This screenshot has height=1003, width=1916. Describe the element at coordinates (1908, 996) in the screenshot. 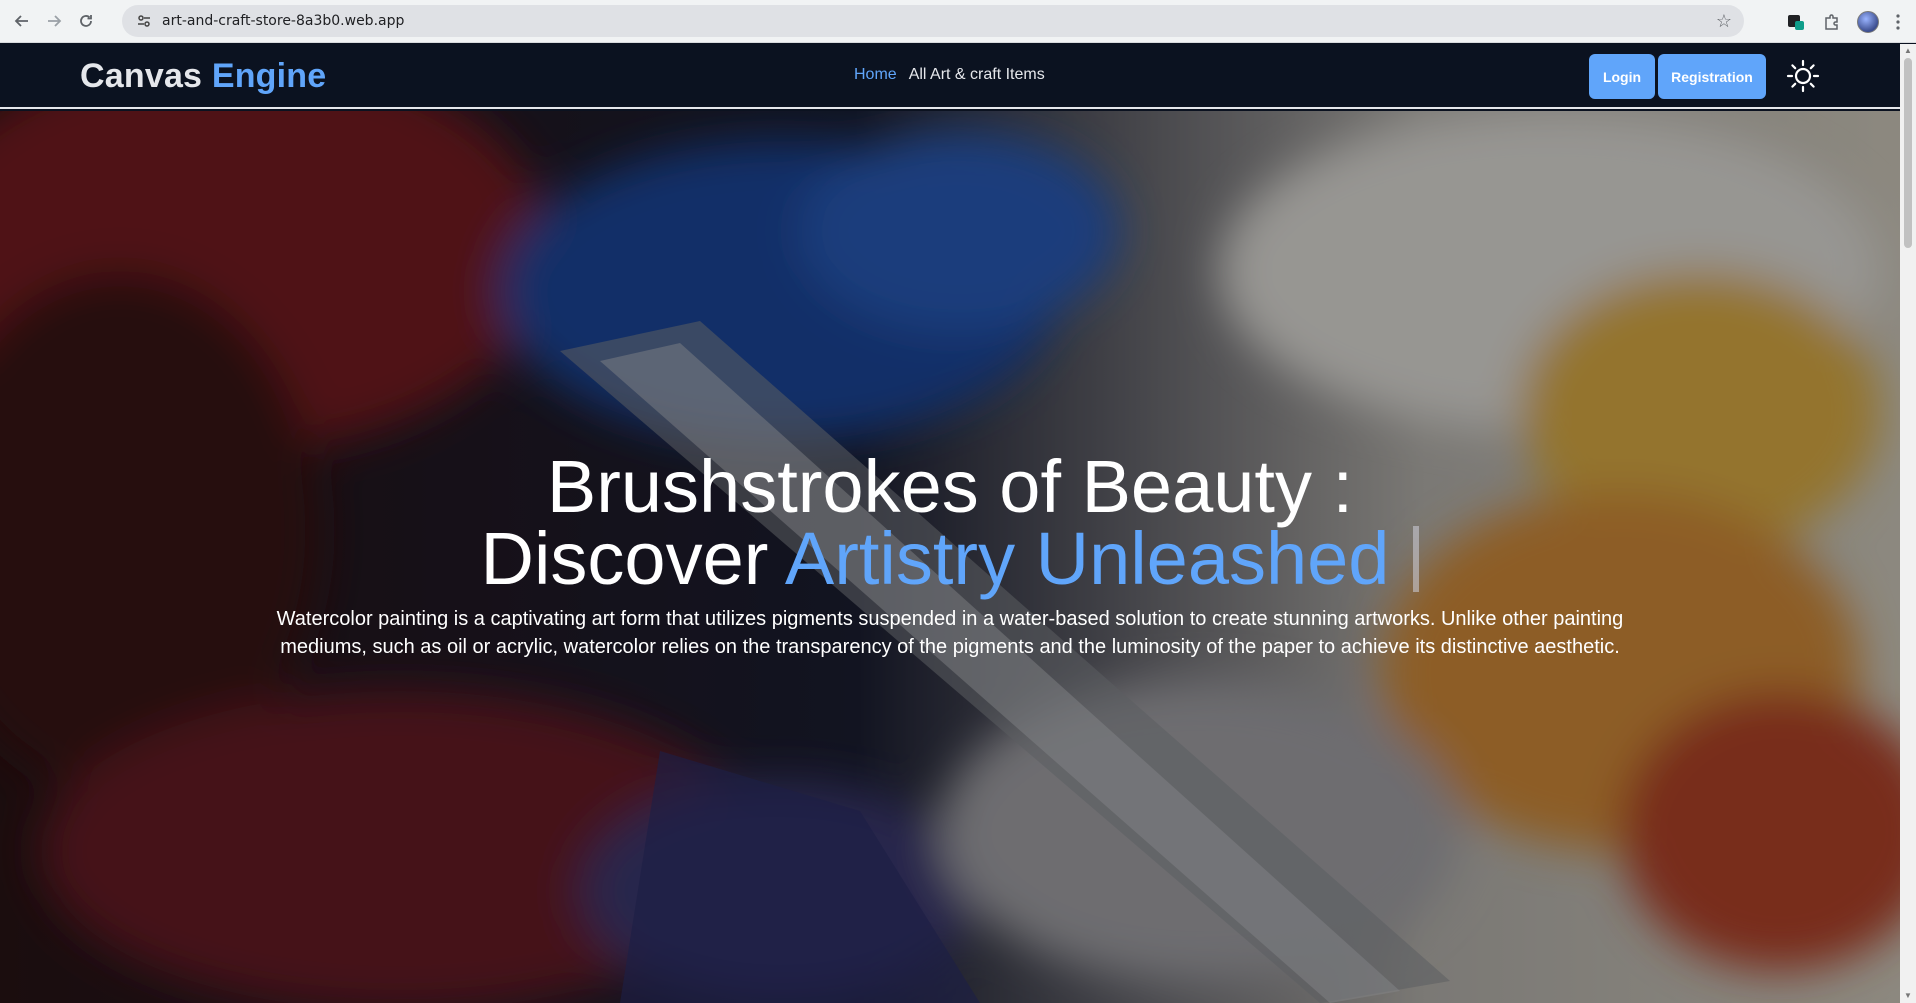

I see `scroll-down-icon: ▼` at that location.